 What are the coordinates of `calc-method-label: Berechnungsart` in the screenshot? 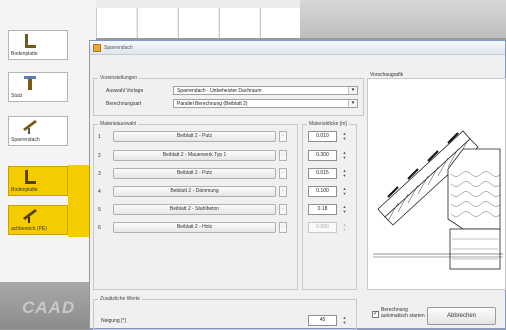 It's located at (124, 104).